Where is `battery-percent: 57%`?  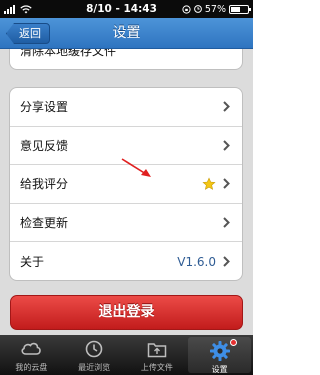 battery-percent: 57% is located at coordinates (215, 9).